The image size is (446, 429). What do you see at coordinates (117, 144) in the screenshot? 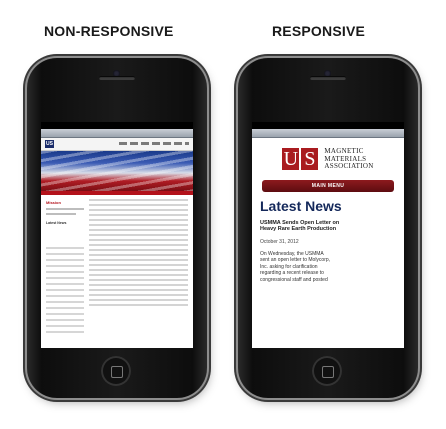
I see `desktop-site-header: US` at bounding box center [117, 144].